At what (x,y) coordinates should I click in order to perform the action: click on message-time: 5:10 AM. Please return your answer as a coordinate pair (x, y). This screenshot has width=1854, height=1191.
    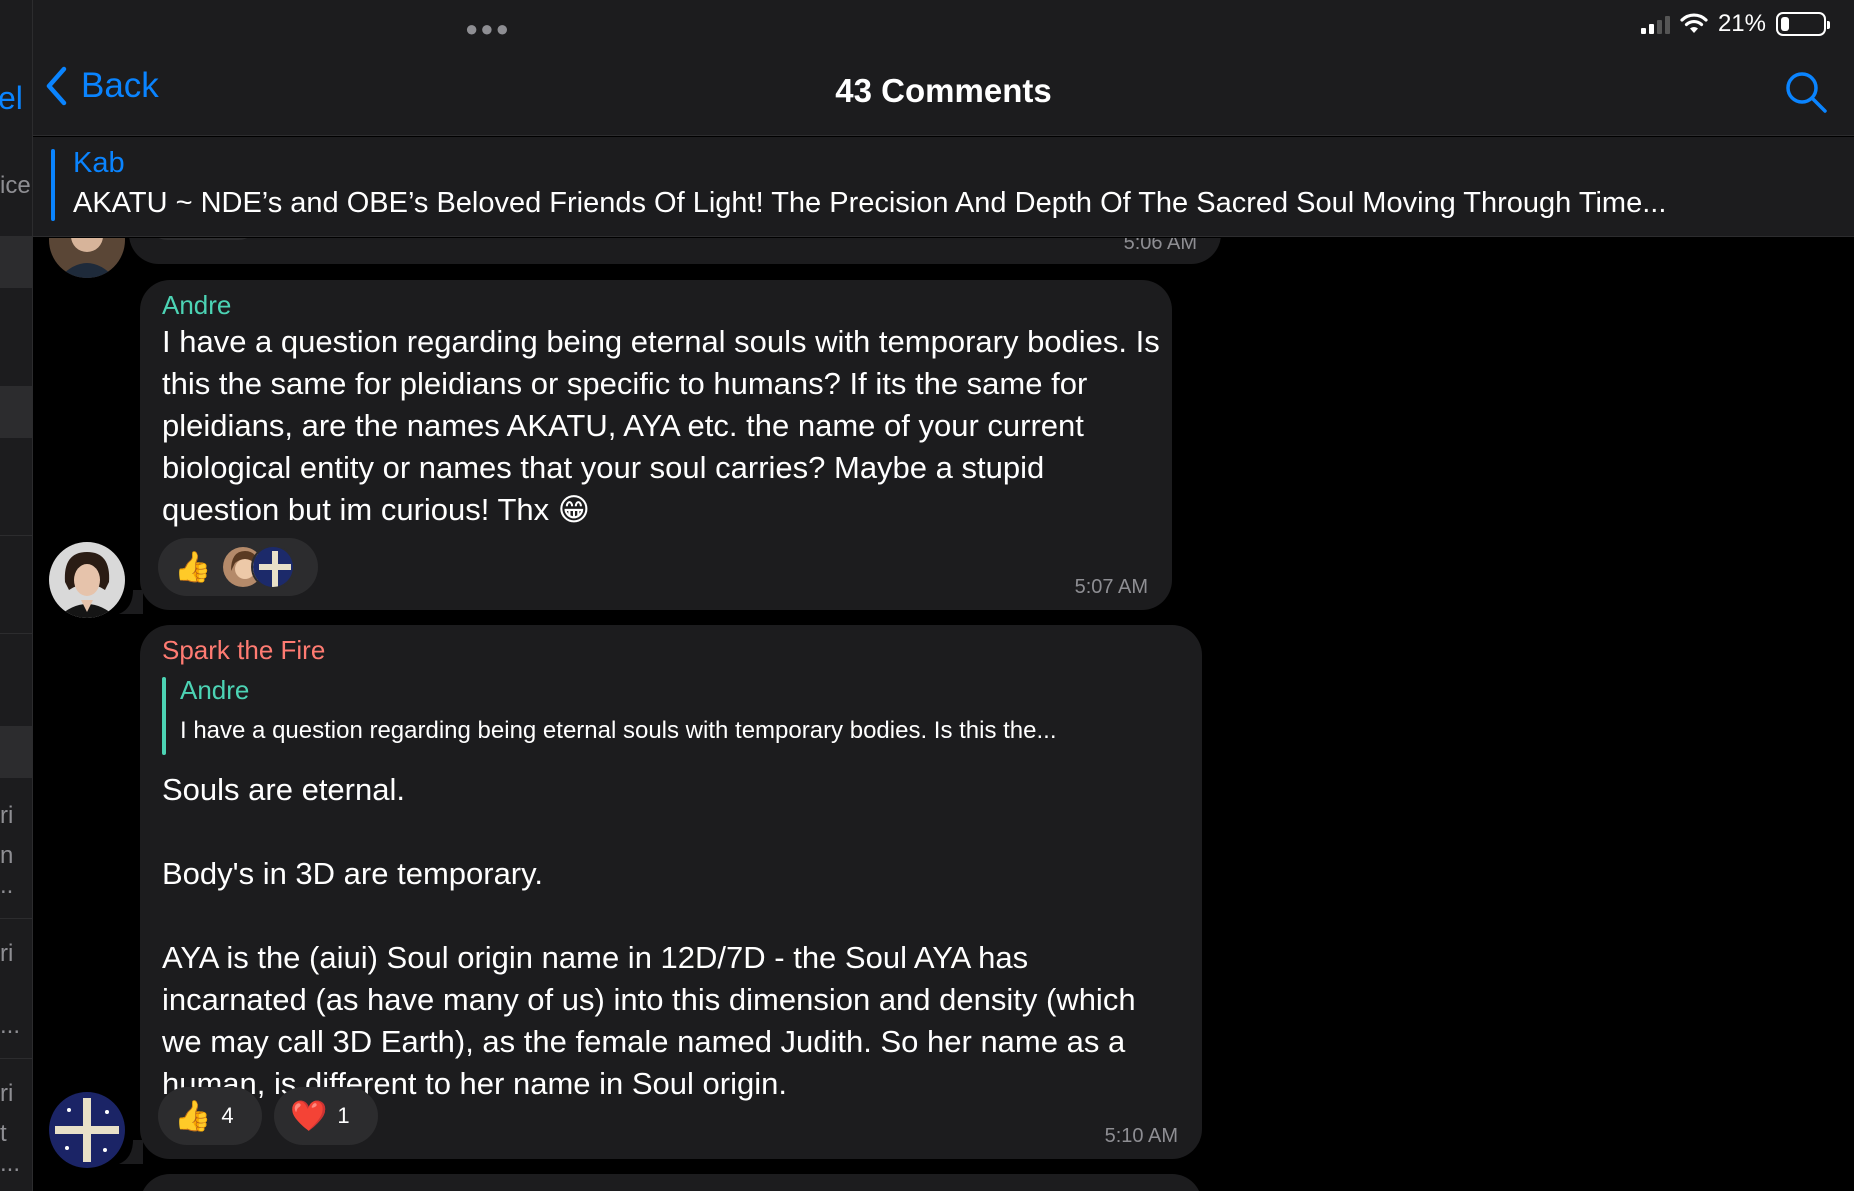
    Looking at the image, I should click on (1141, 1136).